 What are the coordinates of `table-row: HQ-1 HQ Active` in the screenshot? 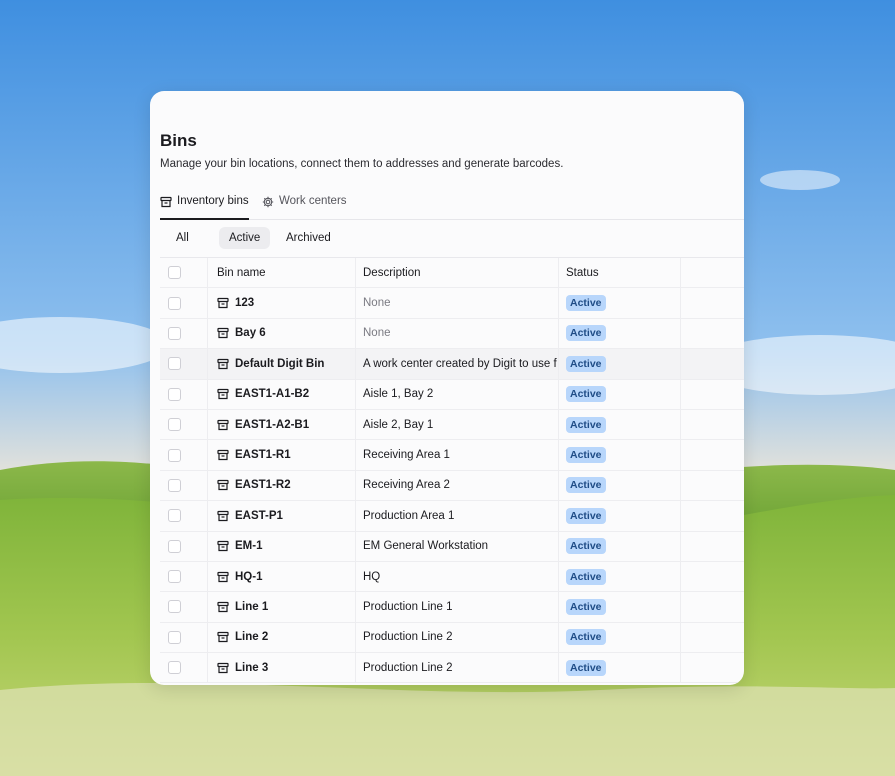 It's located at (452, 577).